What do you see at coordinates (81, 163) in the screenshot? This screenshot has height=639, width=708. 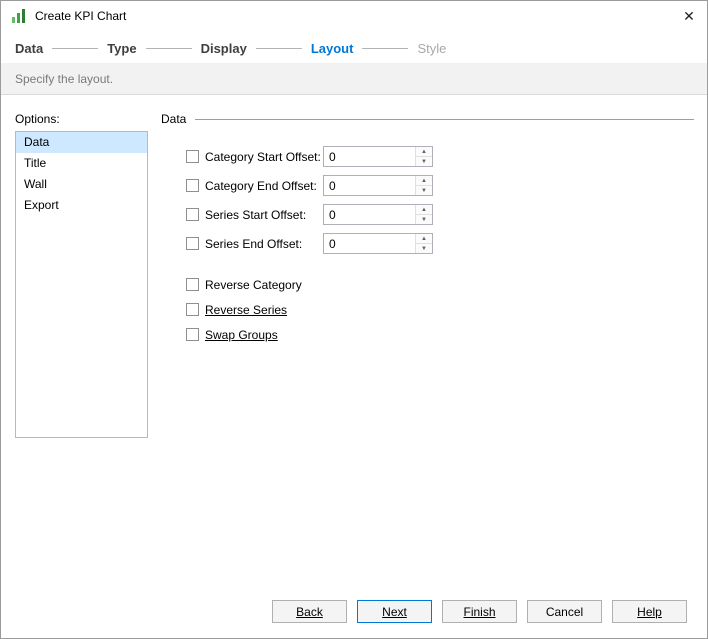 I see `list-item-title: Title` at bounding box center [81, 163].